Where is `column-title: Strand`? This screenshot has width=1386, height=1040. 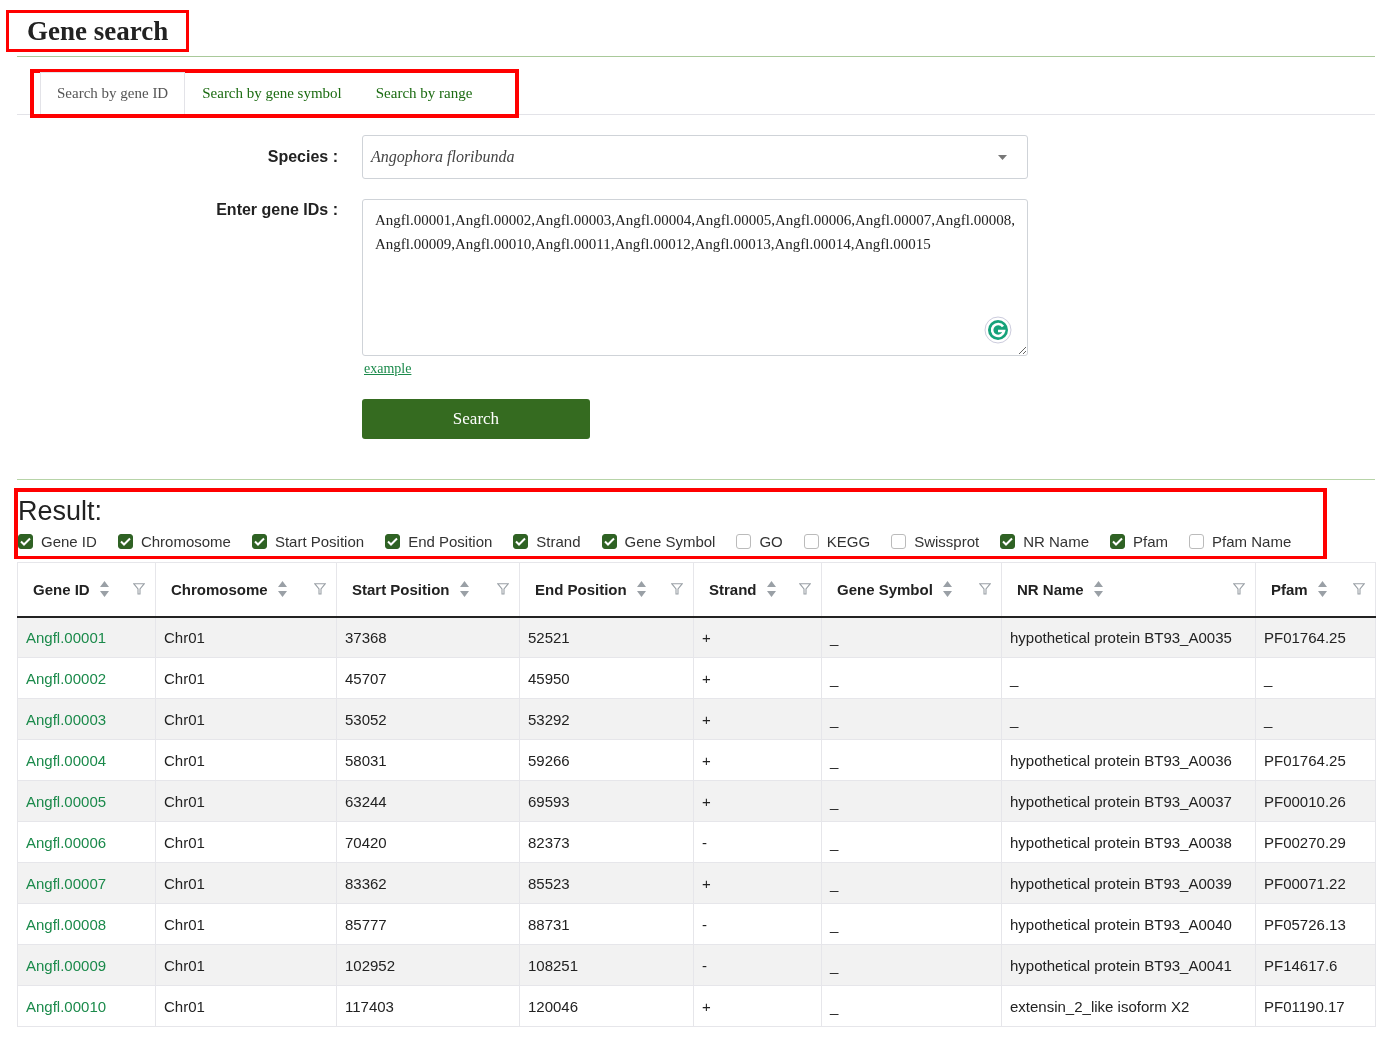
column-title: Strand is located at coordinates (733, 589).